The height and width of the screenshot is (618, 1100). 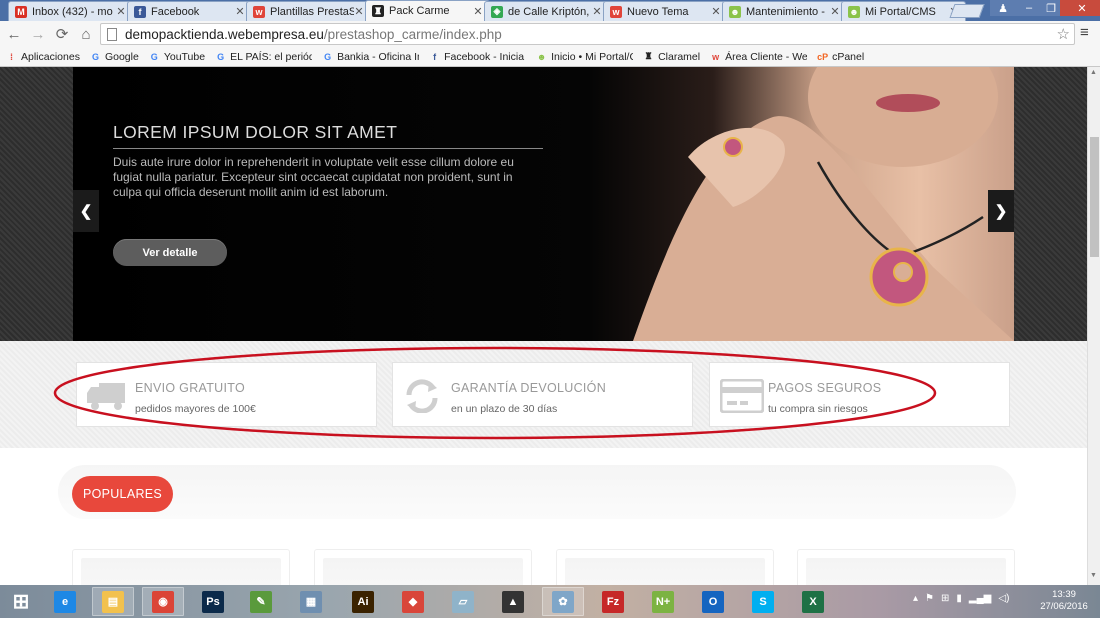 What do you see at coordinates (584, 57) in the screenshot?
I see `bookmark-item: ☻ Inicio • Mi Portal/CMS` at bounding box center [584, 57].